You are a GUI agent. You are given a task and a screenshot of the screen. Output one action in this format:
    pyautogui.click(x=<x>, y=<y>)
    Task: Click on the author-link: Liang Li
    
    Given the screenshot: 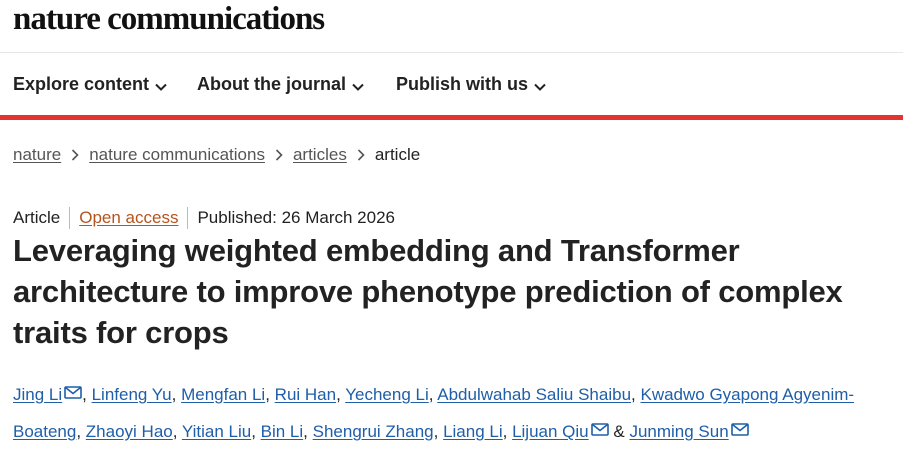 What is the action you would take?
    pyautogui.click(x=473, y=431)
    